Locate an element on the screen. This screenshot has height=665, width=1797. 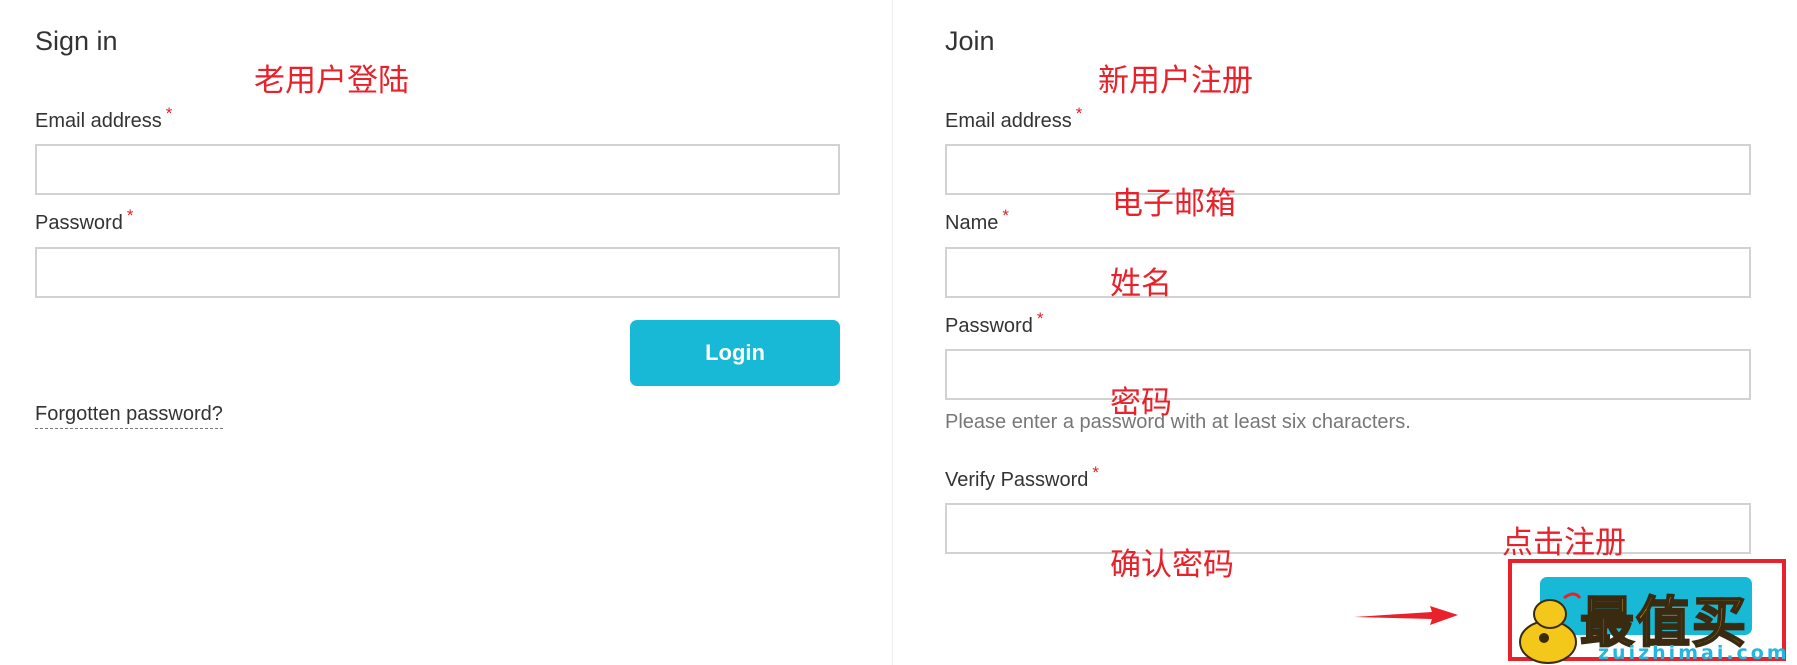
join-password-input is located at coordinates (1348, 374).